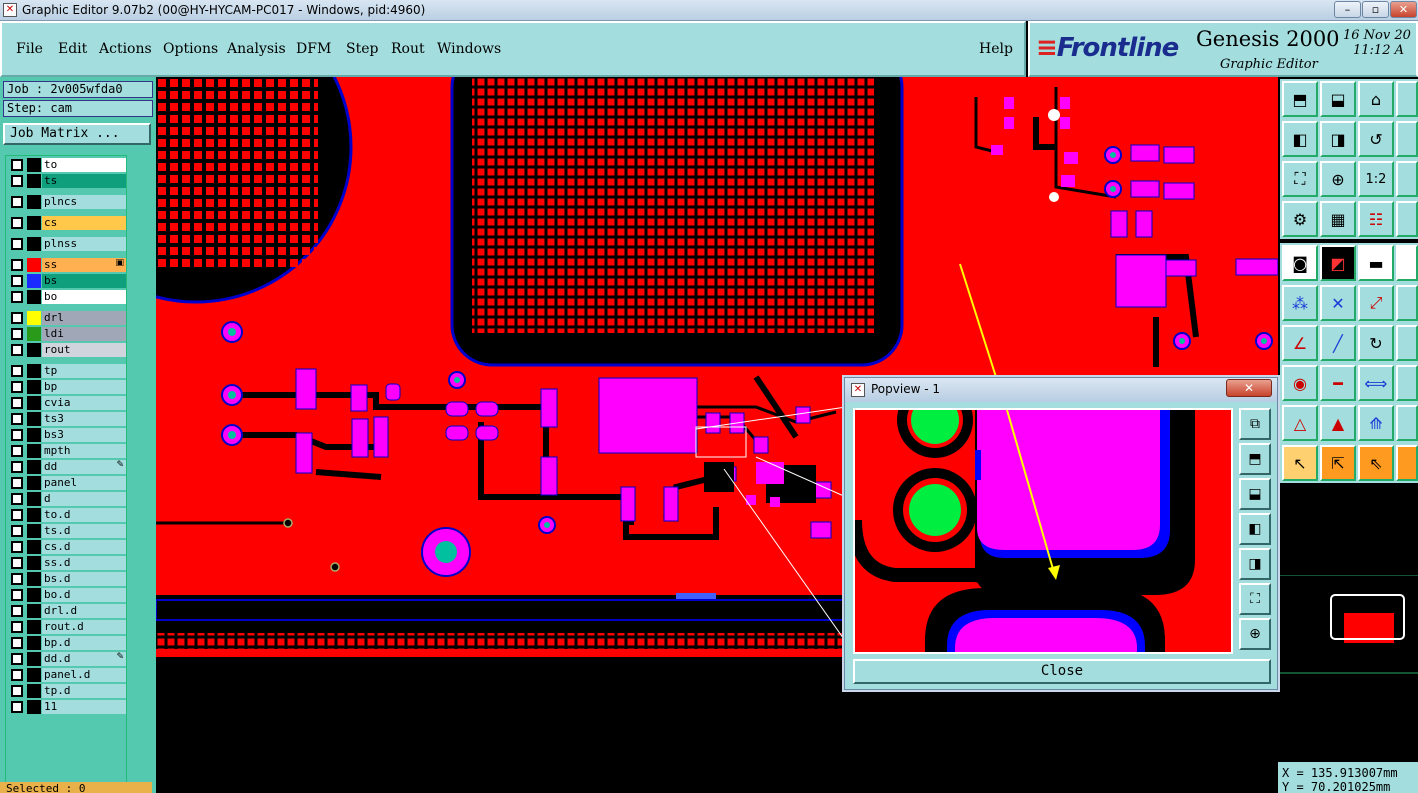  Describe the element at coordinates (125, 49) in the screenshot. I see `menu-actions: Actions` at that location.